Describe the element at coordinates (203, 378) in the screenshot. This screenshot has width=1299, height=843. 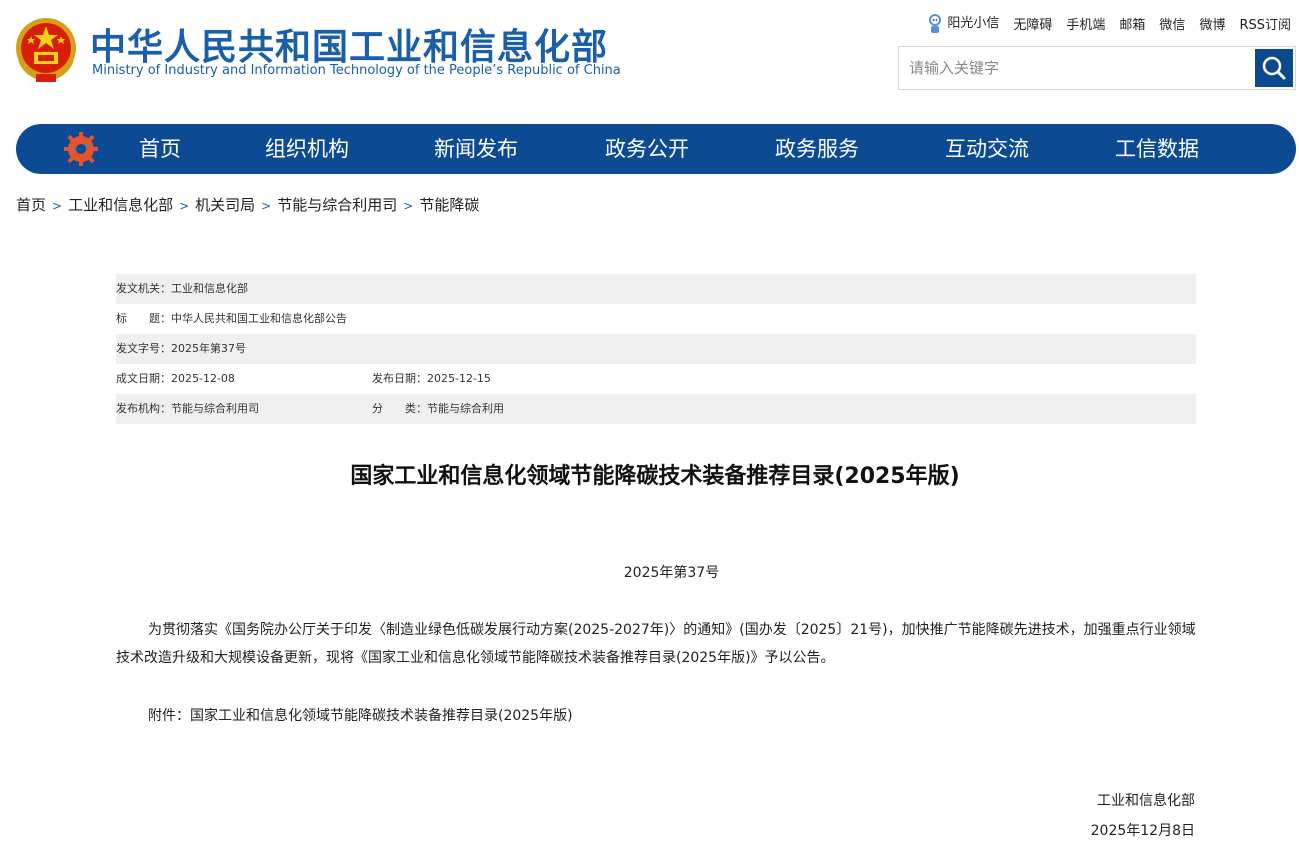
I see `meta-written-date: 2025-12-08` at that location.